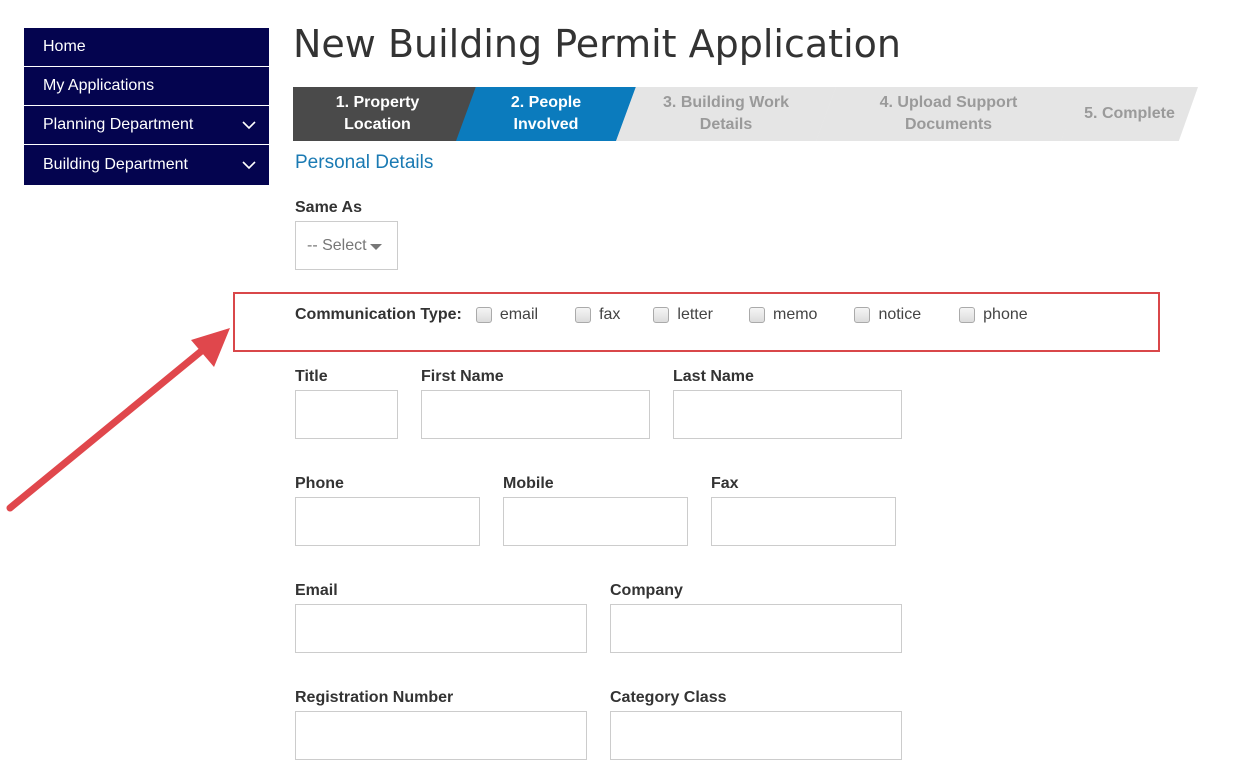 The image size is (1244, 784). Describe the element at coordinates (528, 483) in the screenshot. I see `mobile-label: Mobile` at that location.